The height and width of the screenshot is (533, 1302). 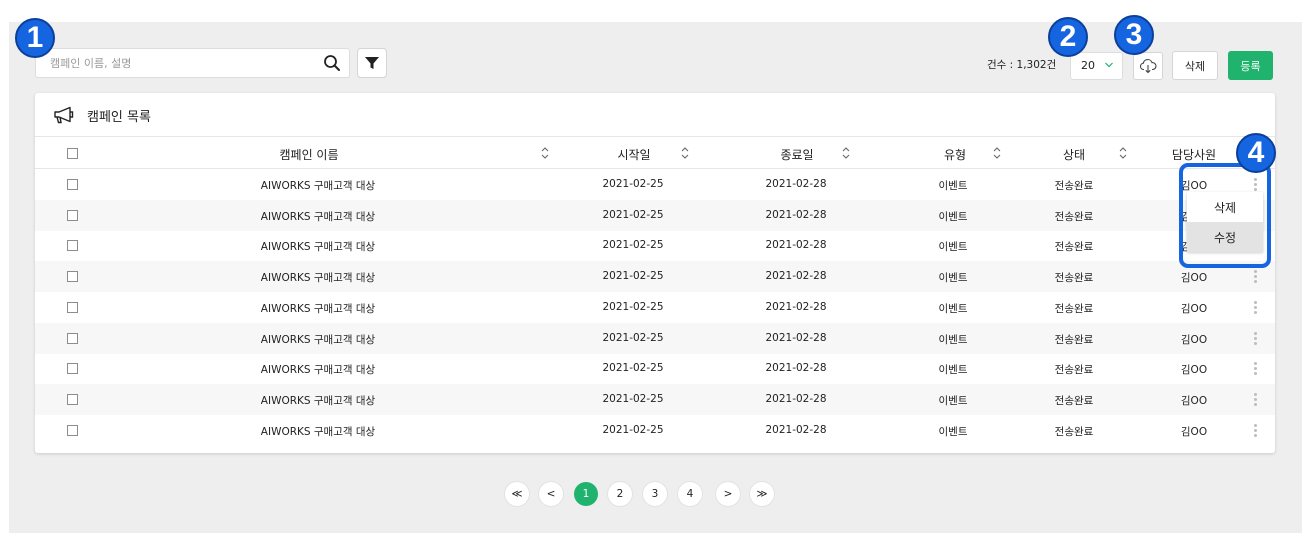 I want to click on card-header: 캠페인 목록, so click(x=102, y=115).